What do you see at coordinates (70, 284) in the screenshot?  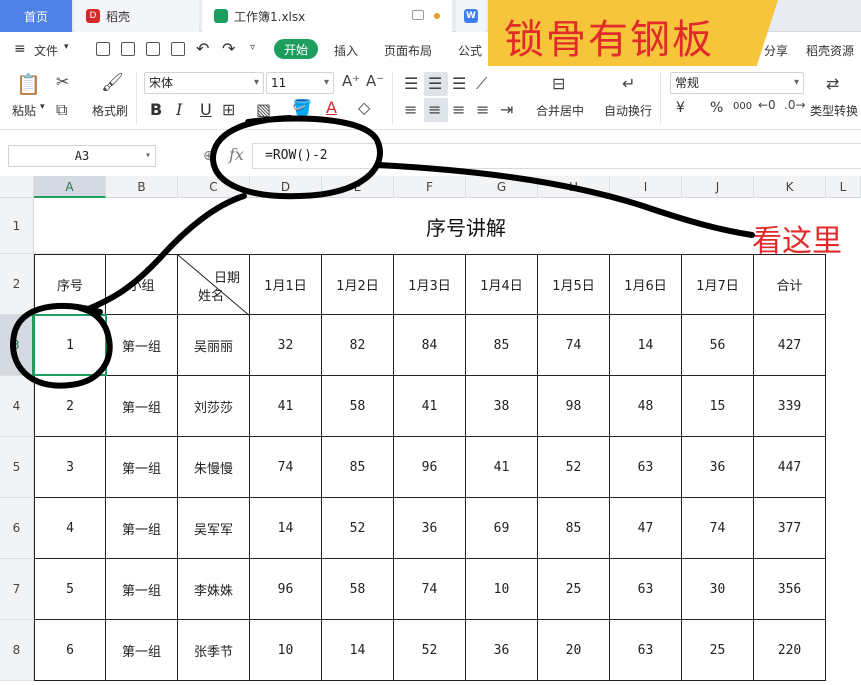 I see `header-seq: 序号` at bounding box center [70, 284].